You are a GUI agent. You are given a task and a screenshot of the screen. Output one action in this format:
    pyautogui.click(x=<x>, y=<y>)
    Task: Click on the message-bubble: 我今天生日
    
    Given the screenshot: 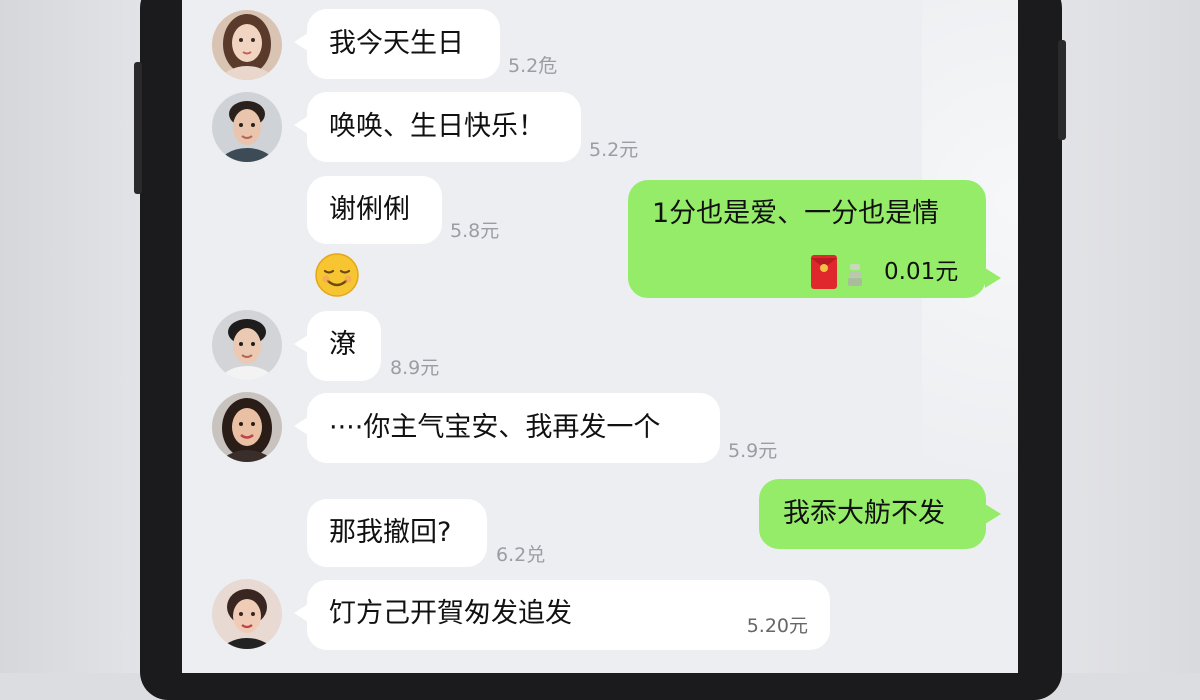 What is the action you would take?
    pyautogui.click(x=397, y=44)
    